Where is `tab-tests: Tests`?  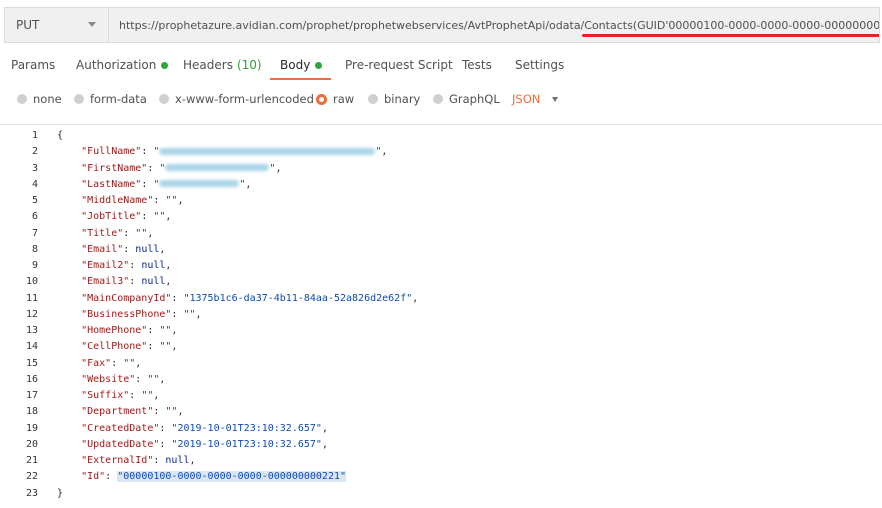
tab-tests: Tests is located at coordinates (477, 65).